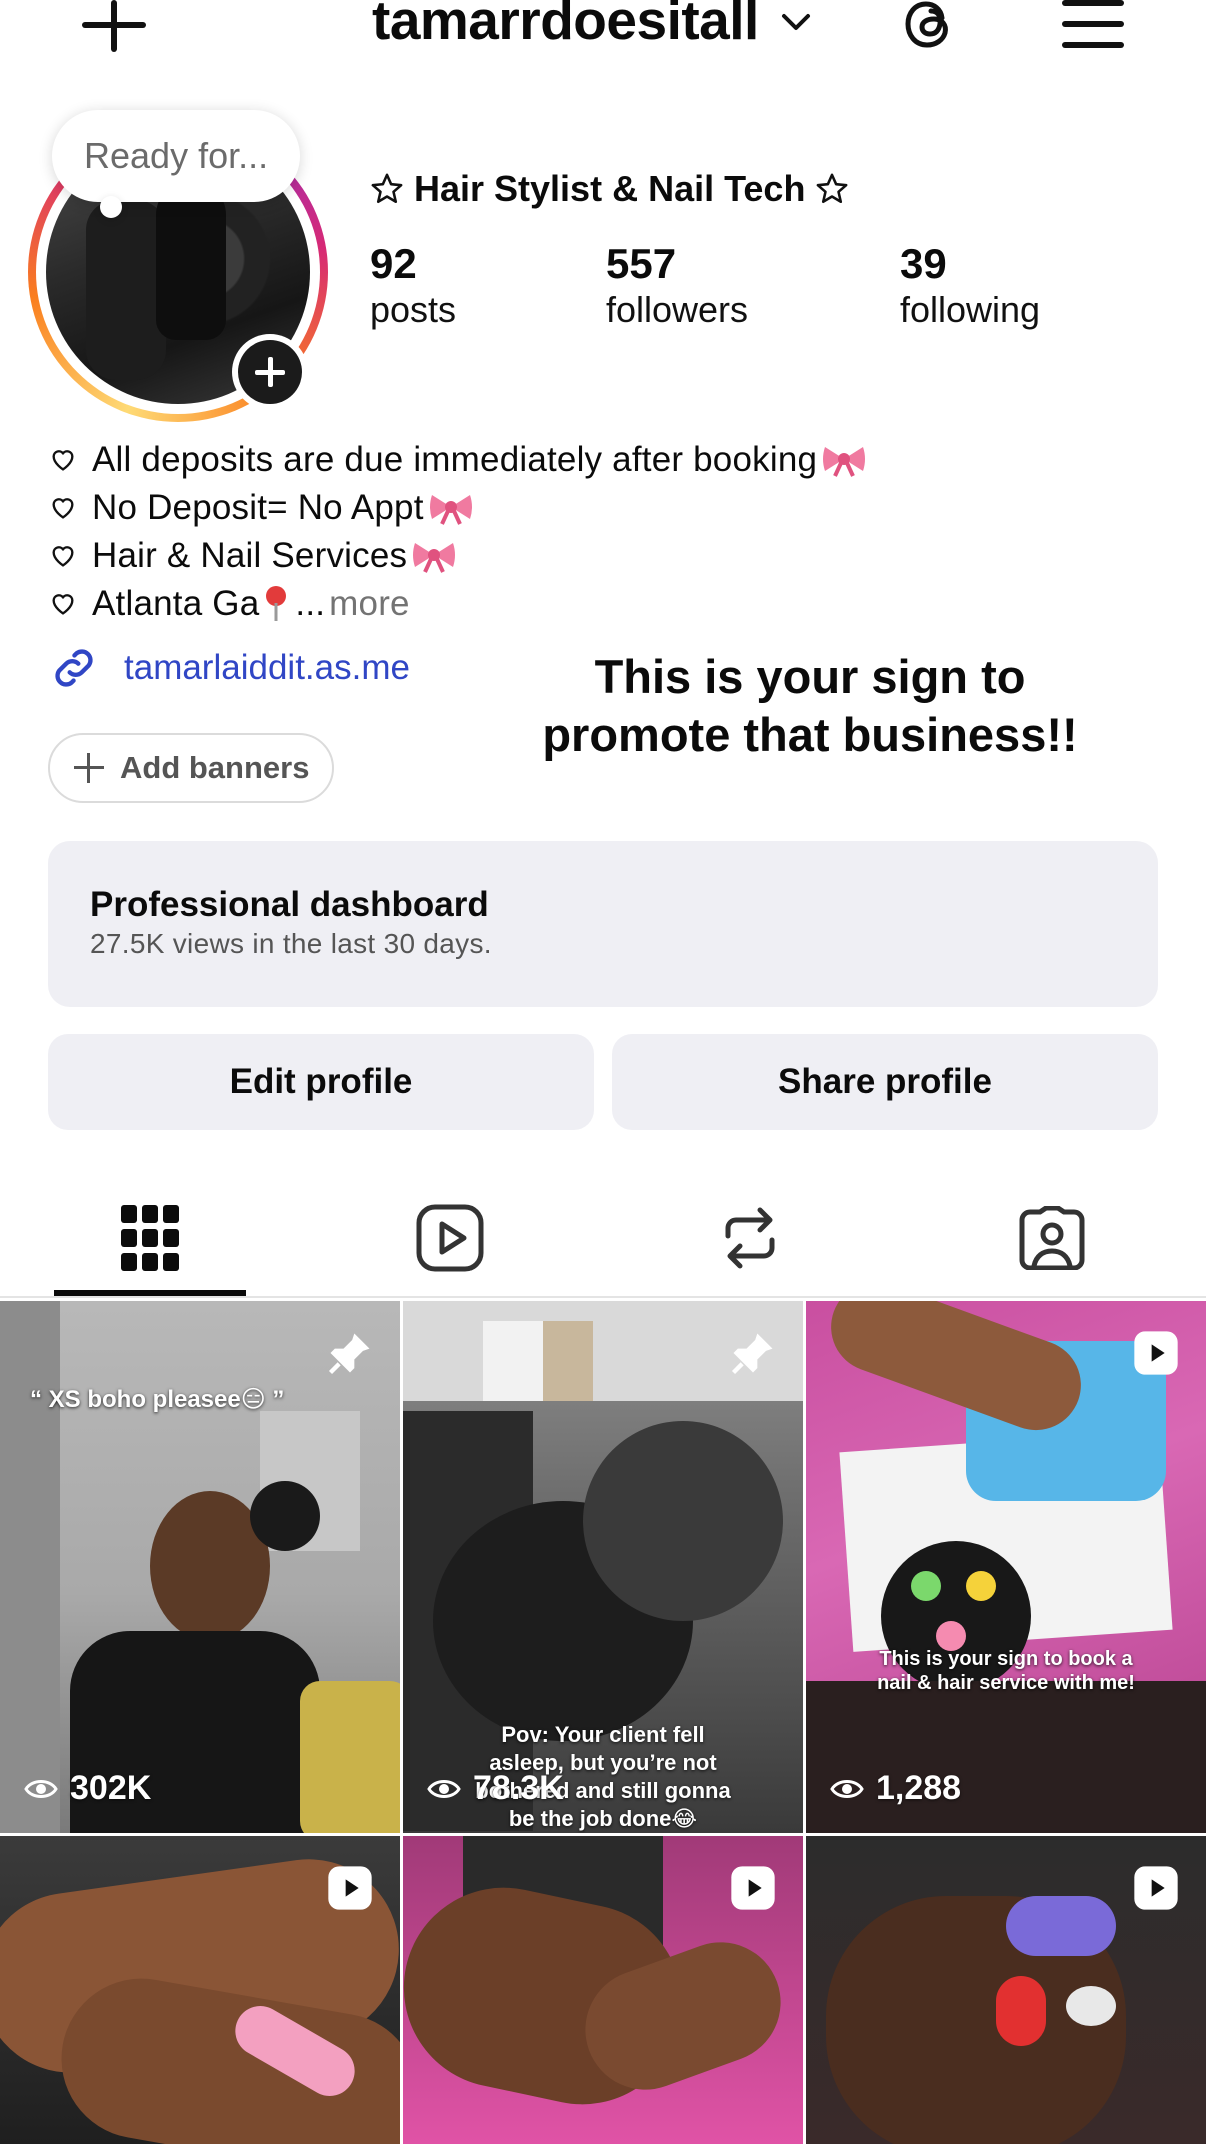 The height and width of the screenshot is (2144, 1206). What do you see at coordinates (74, 668) in the screenshot?
I see `link-icon` at bounding box center [74, 668].